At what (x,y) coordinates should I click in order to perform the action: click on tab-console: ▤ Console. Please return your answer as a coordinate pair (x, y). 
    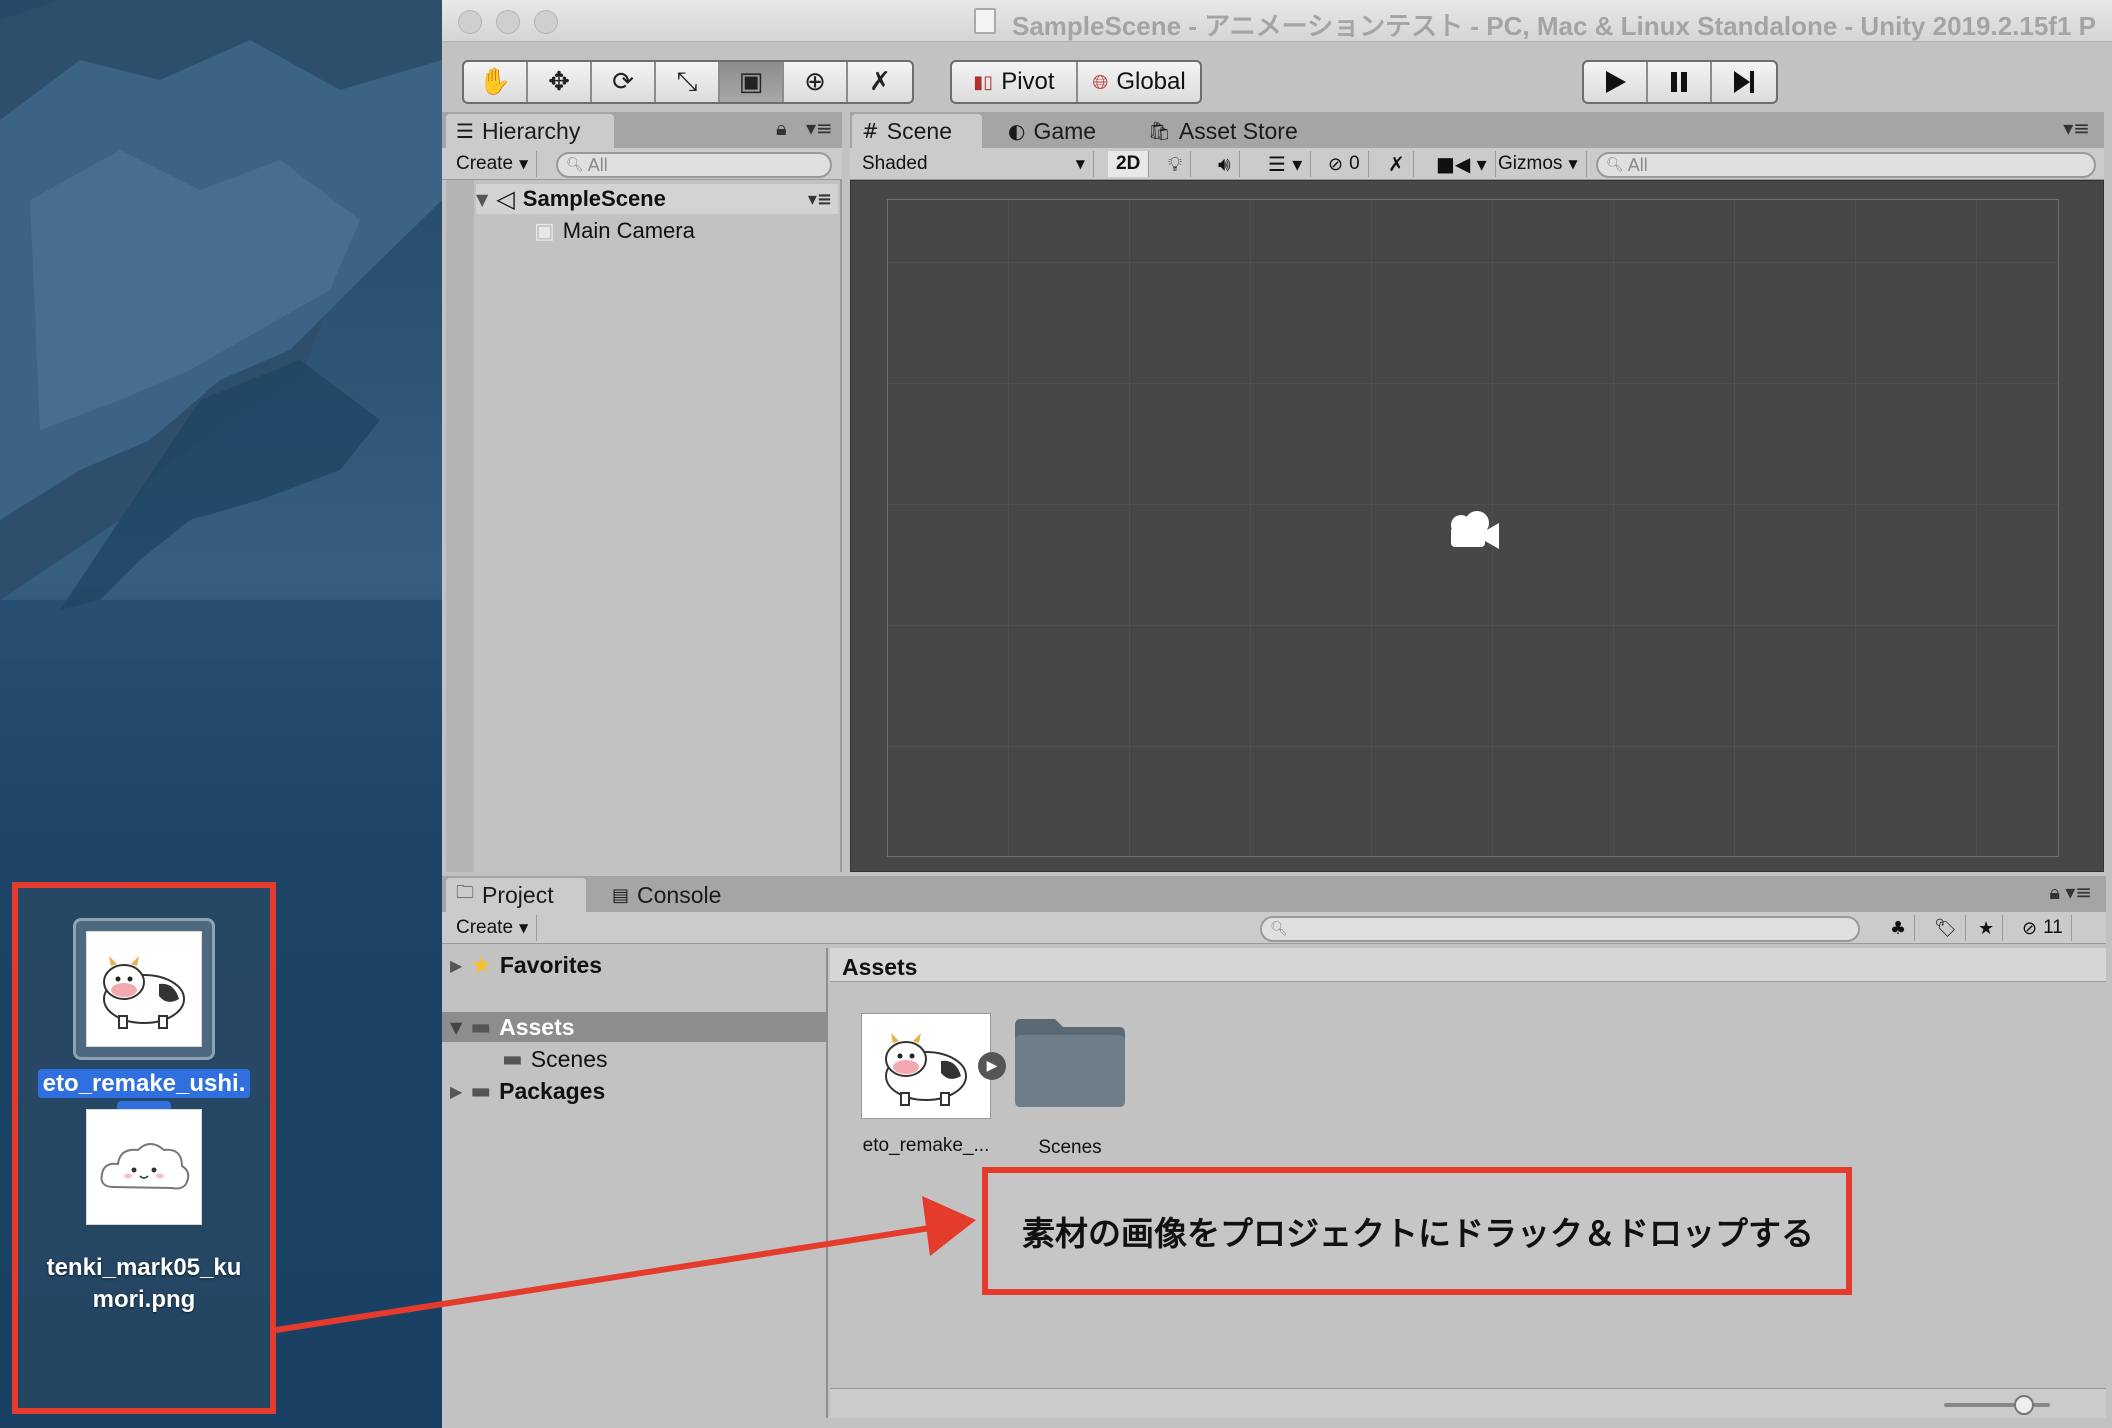
    Looking at the image, I should click on (666, 895).